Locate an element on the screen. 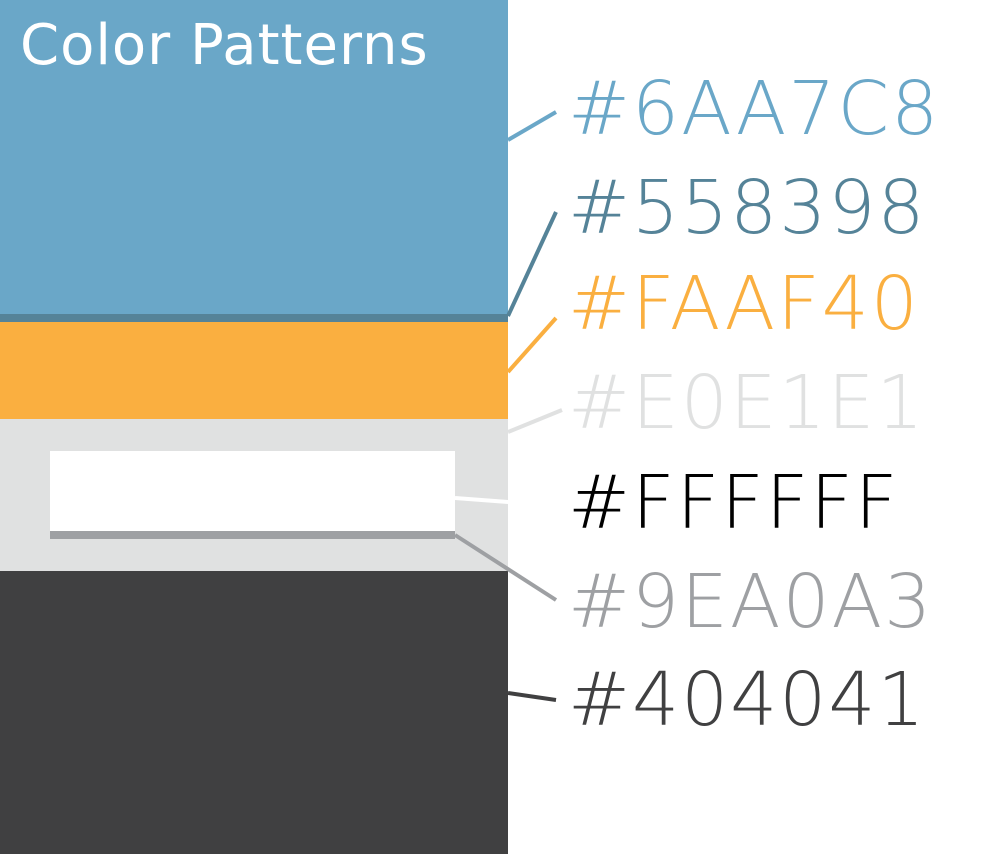 This screenshot has height=854, width=1006. hex-label-404041: #404041 is located at coordinates (747, 700).